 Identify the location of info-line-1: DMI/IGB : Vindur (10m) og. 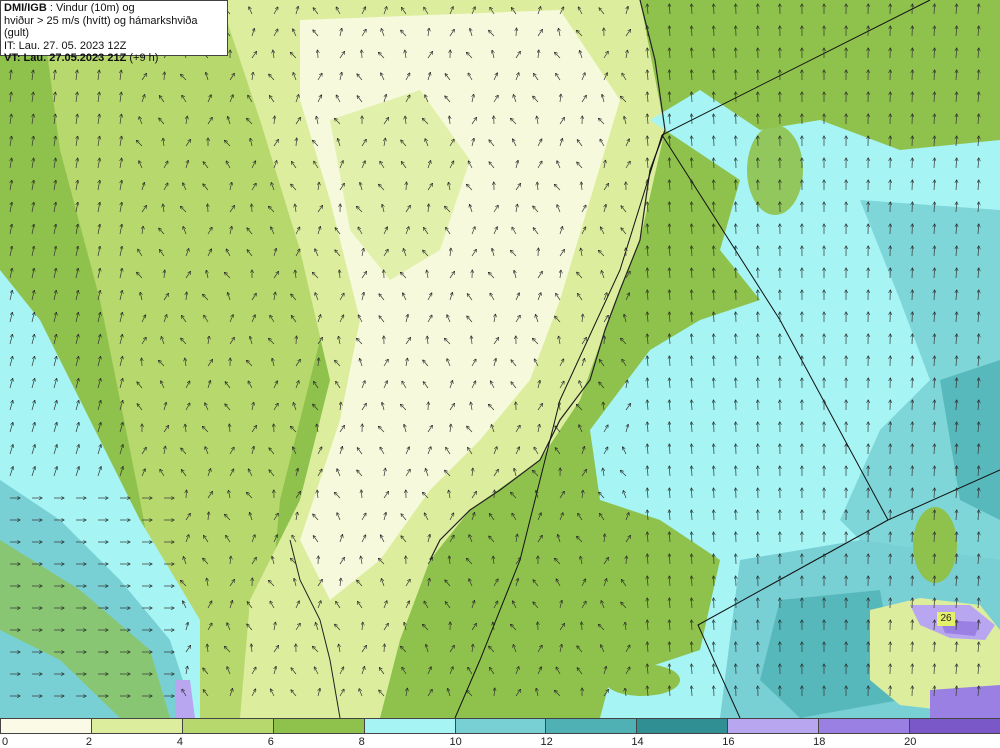
(114, 8).